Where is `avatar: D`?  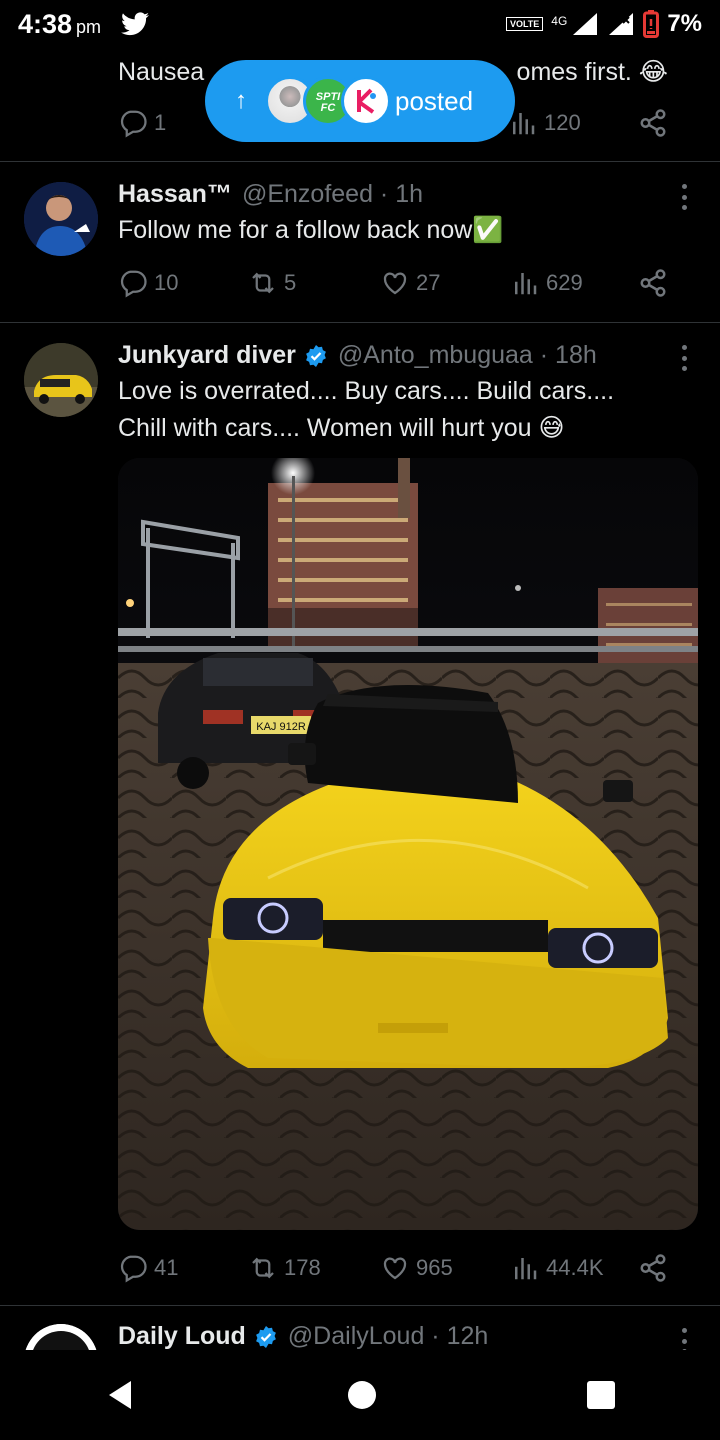 avatar: D is located at coordinates (61, 1337).